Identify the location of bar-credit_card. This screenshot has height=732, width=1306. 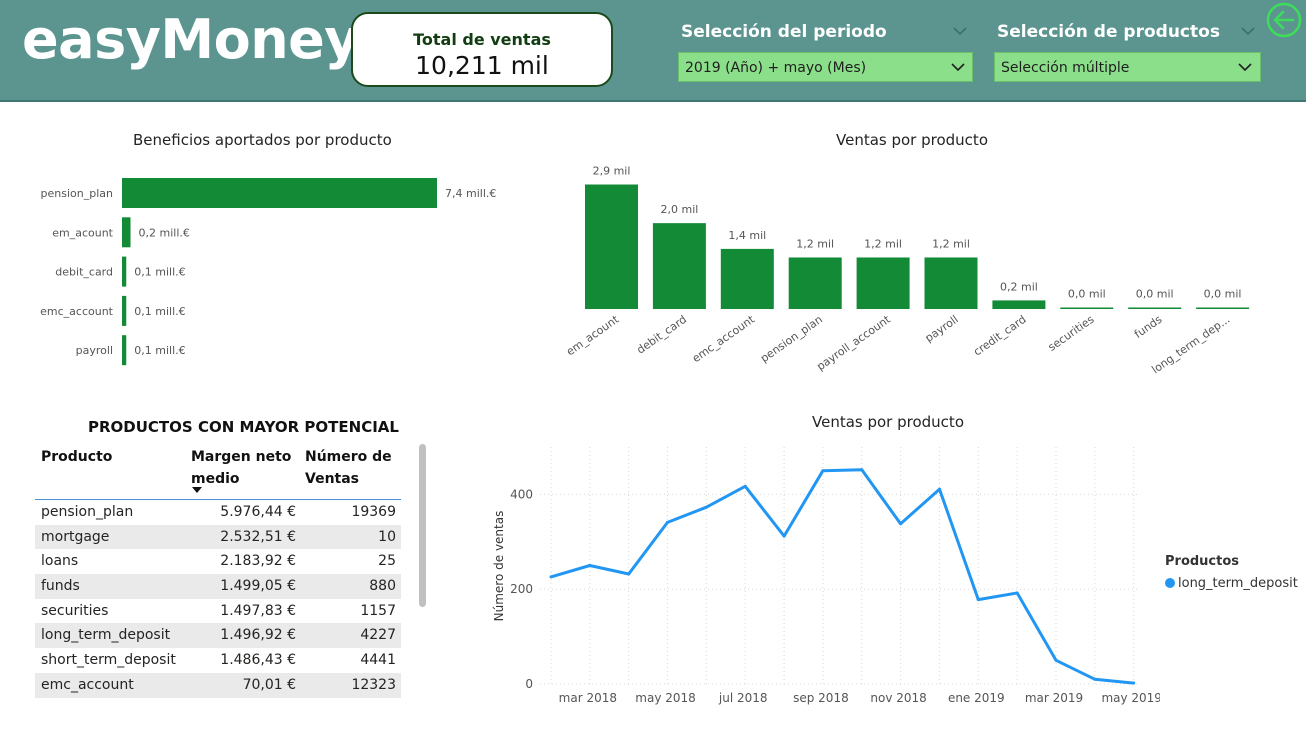
(1019, 304).